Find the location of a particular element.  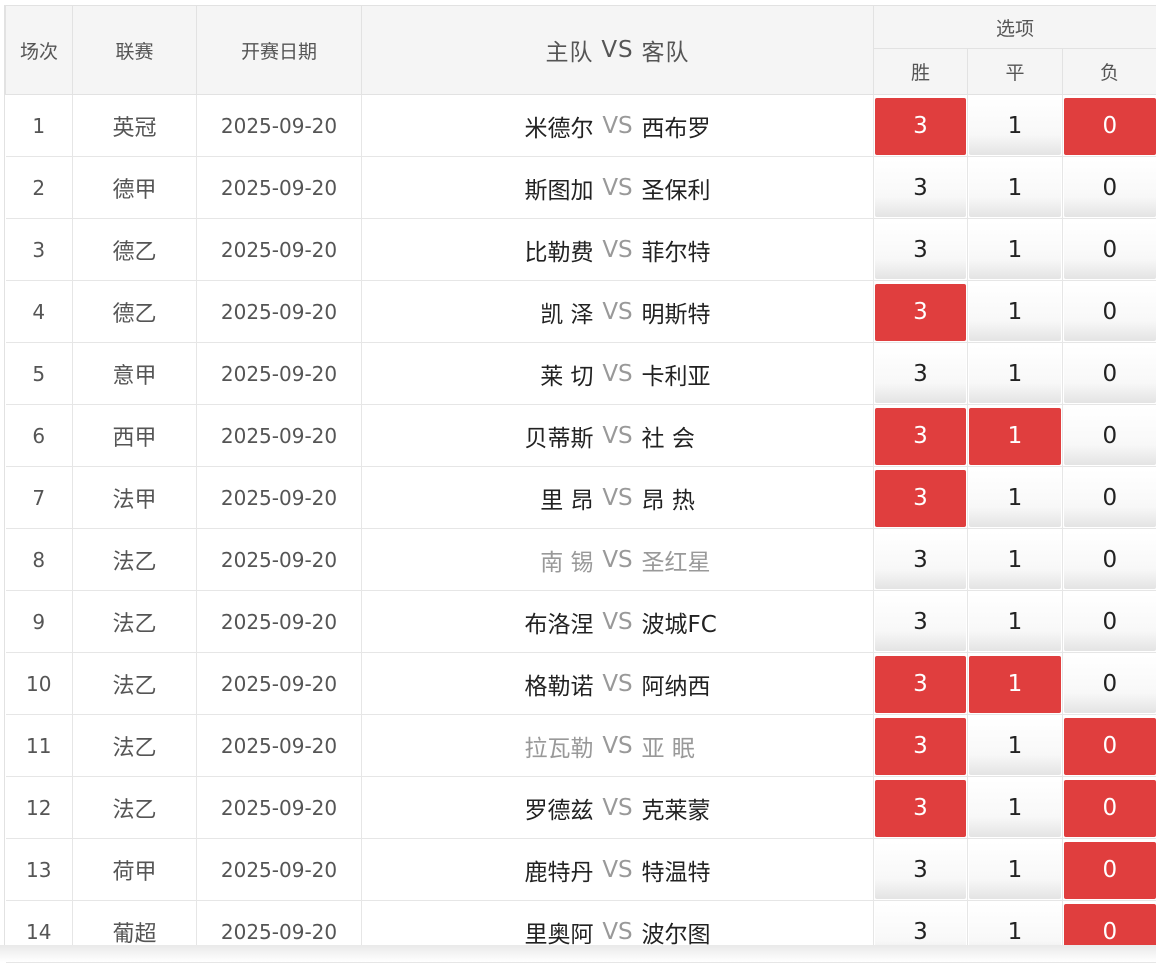

header-options: 选项 is located at coordinates (1015, 27).